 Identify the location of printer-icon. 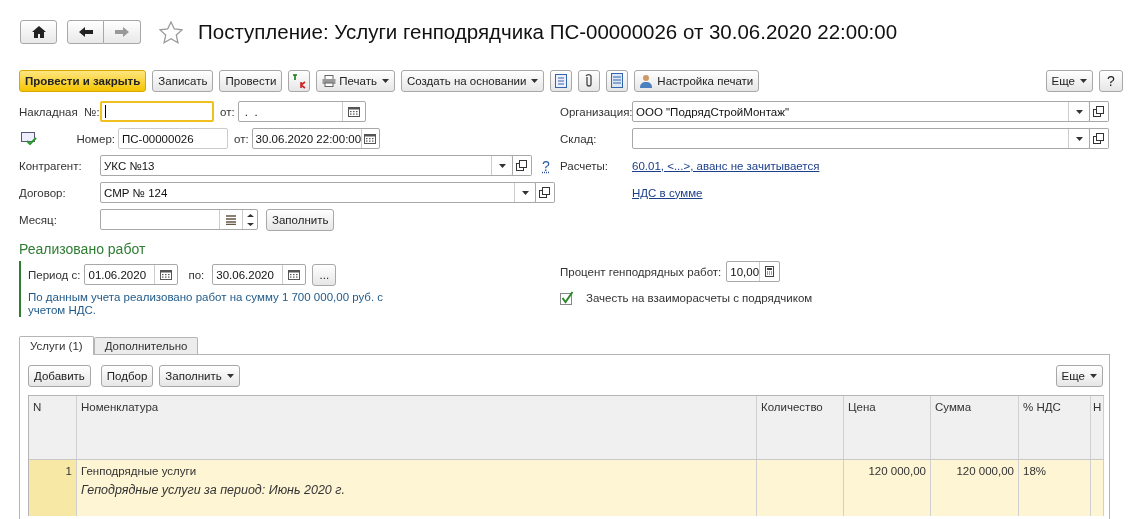
(329, 80).